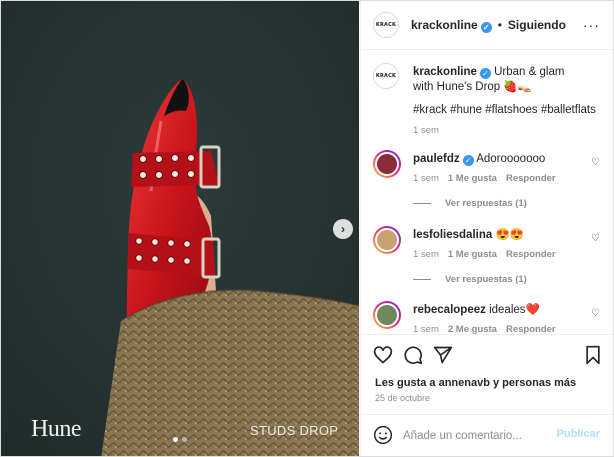 Image resolution: width=614 pixels, height=457 pixels. I want to click on chevron-right-icon: ›, so click(343, 229).